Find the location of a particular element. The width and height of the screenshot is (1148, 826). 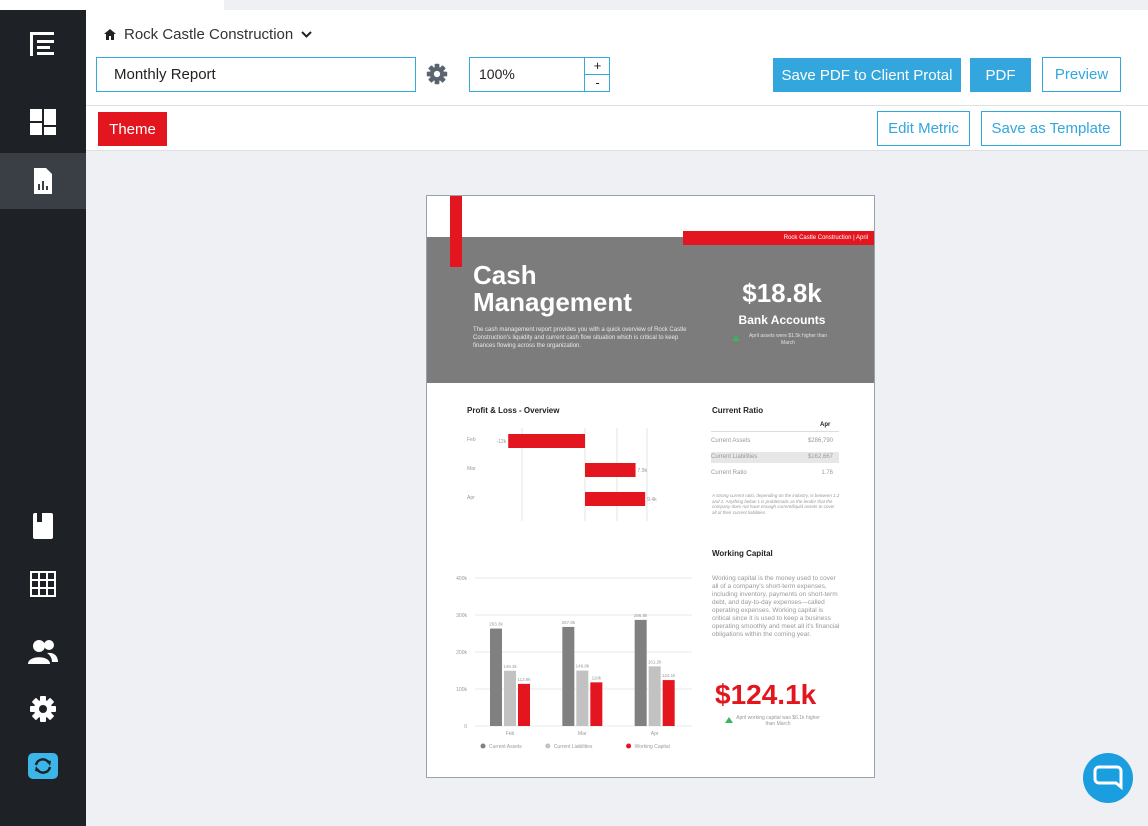

bar-value-label: 286.8k is located at coordinates (641, 615).